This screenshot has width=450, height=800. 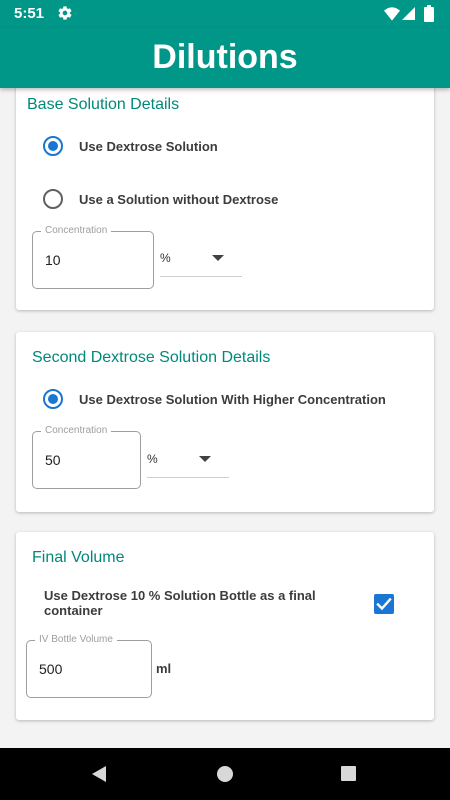 I want to click on base-concentration-label: Concentration, so click(x=76, y=230).